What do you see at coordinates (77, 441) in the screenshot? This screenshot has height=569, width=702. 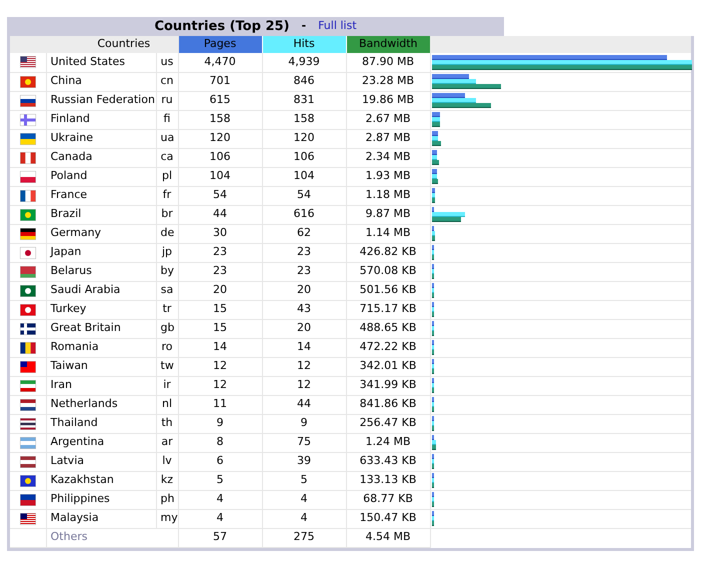 I see `country-name: Argentina` at bounding box center [77, 441].